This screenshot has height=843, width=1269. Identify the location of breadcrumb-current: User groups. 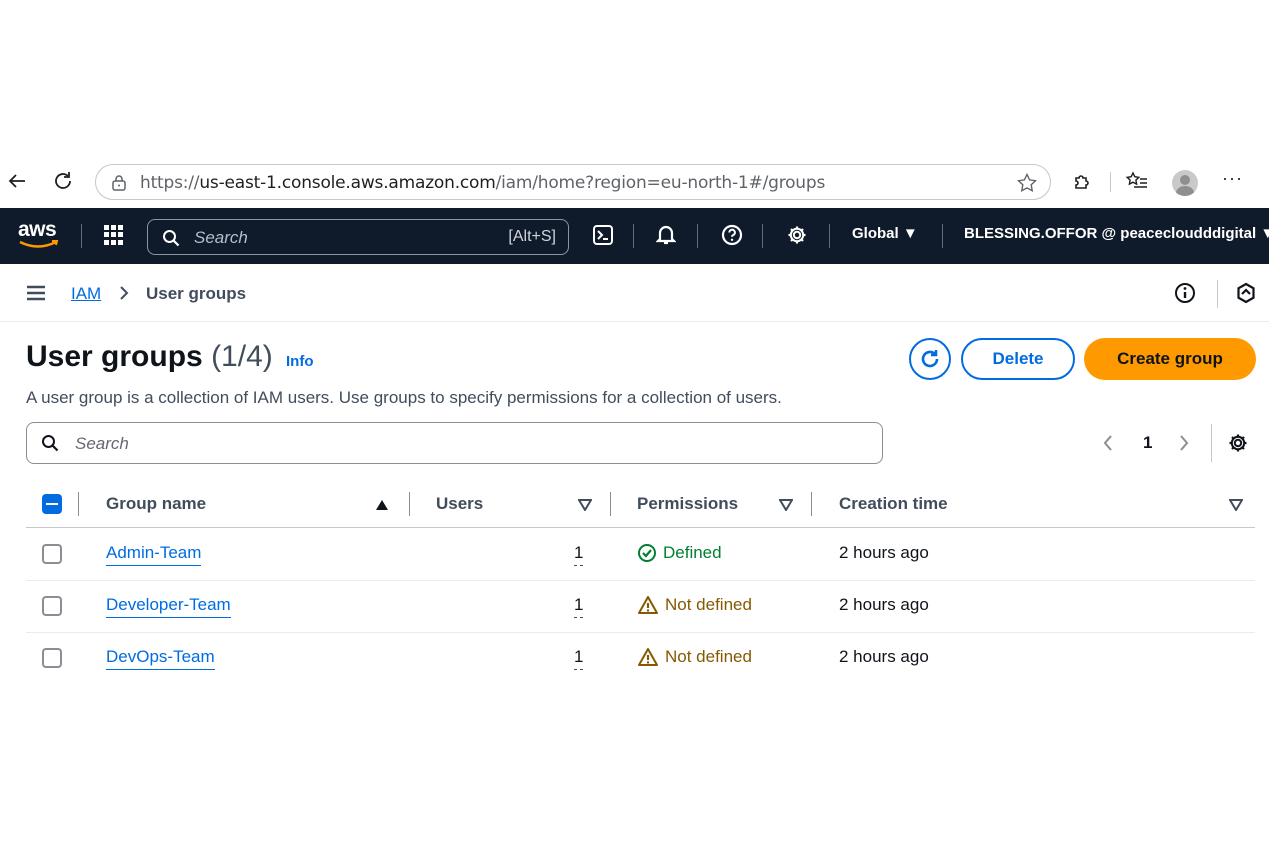
(196, 293).